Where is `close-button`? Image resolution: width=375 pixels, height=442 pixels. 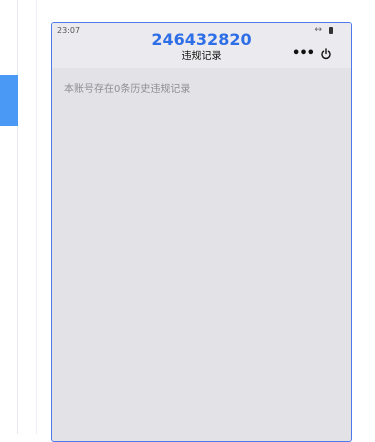 close-button is located at coordinates (326, 54).